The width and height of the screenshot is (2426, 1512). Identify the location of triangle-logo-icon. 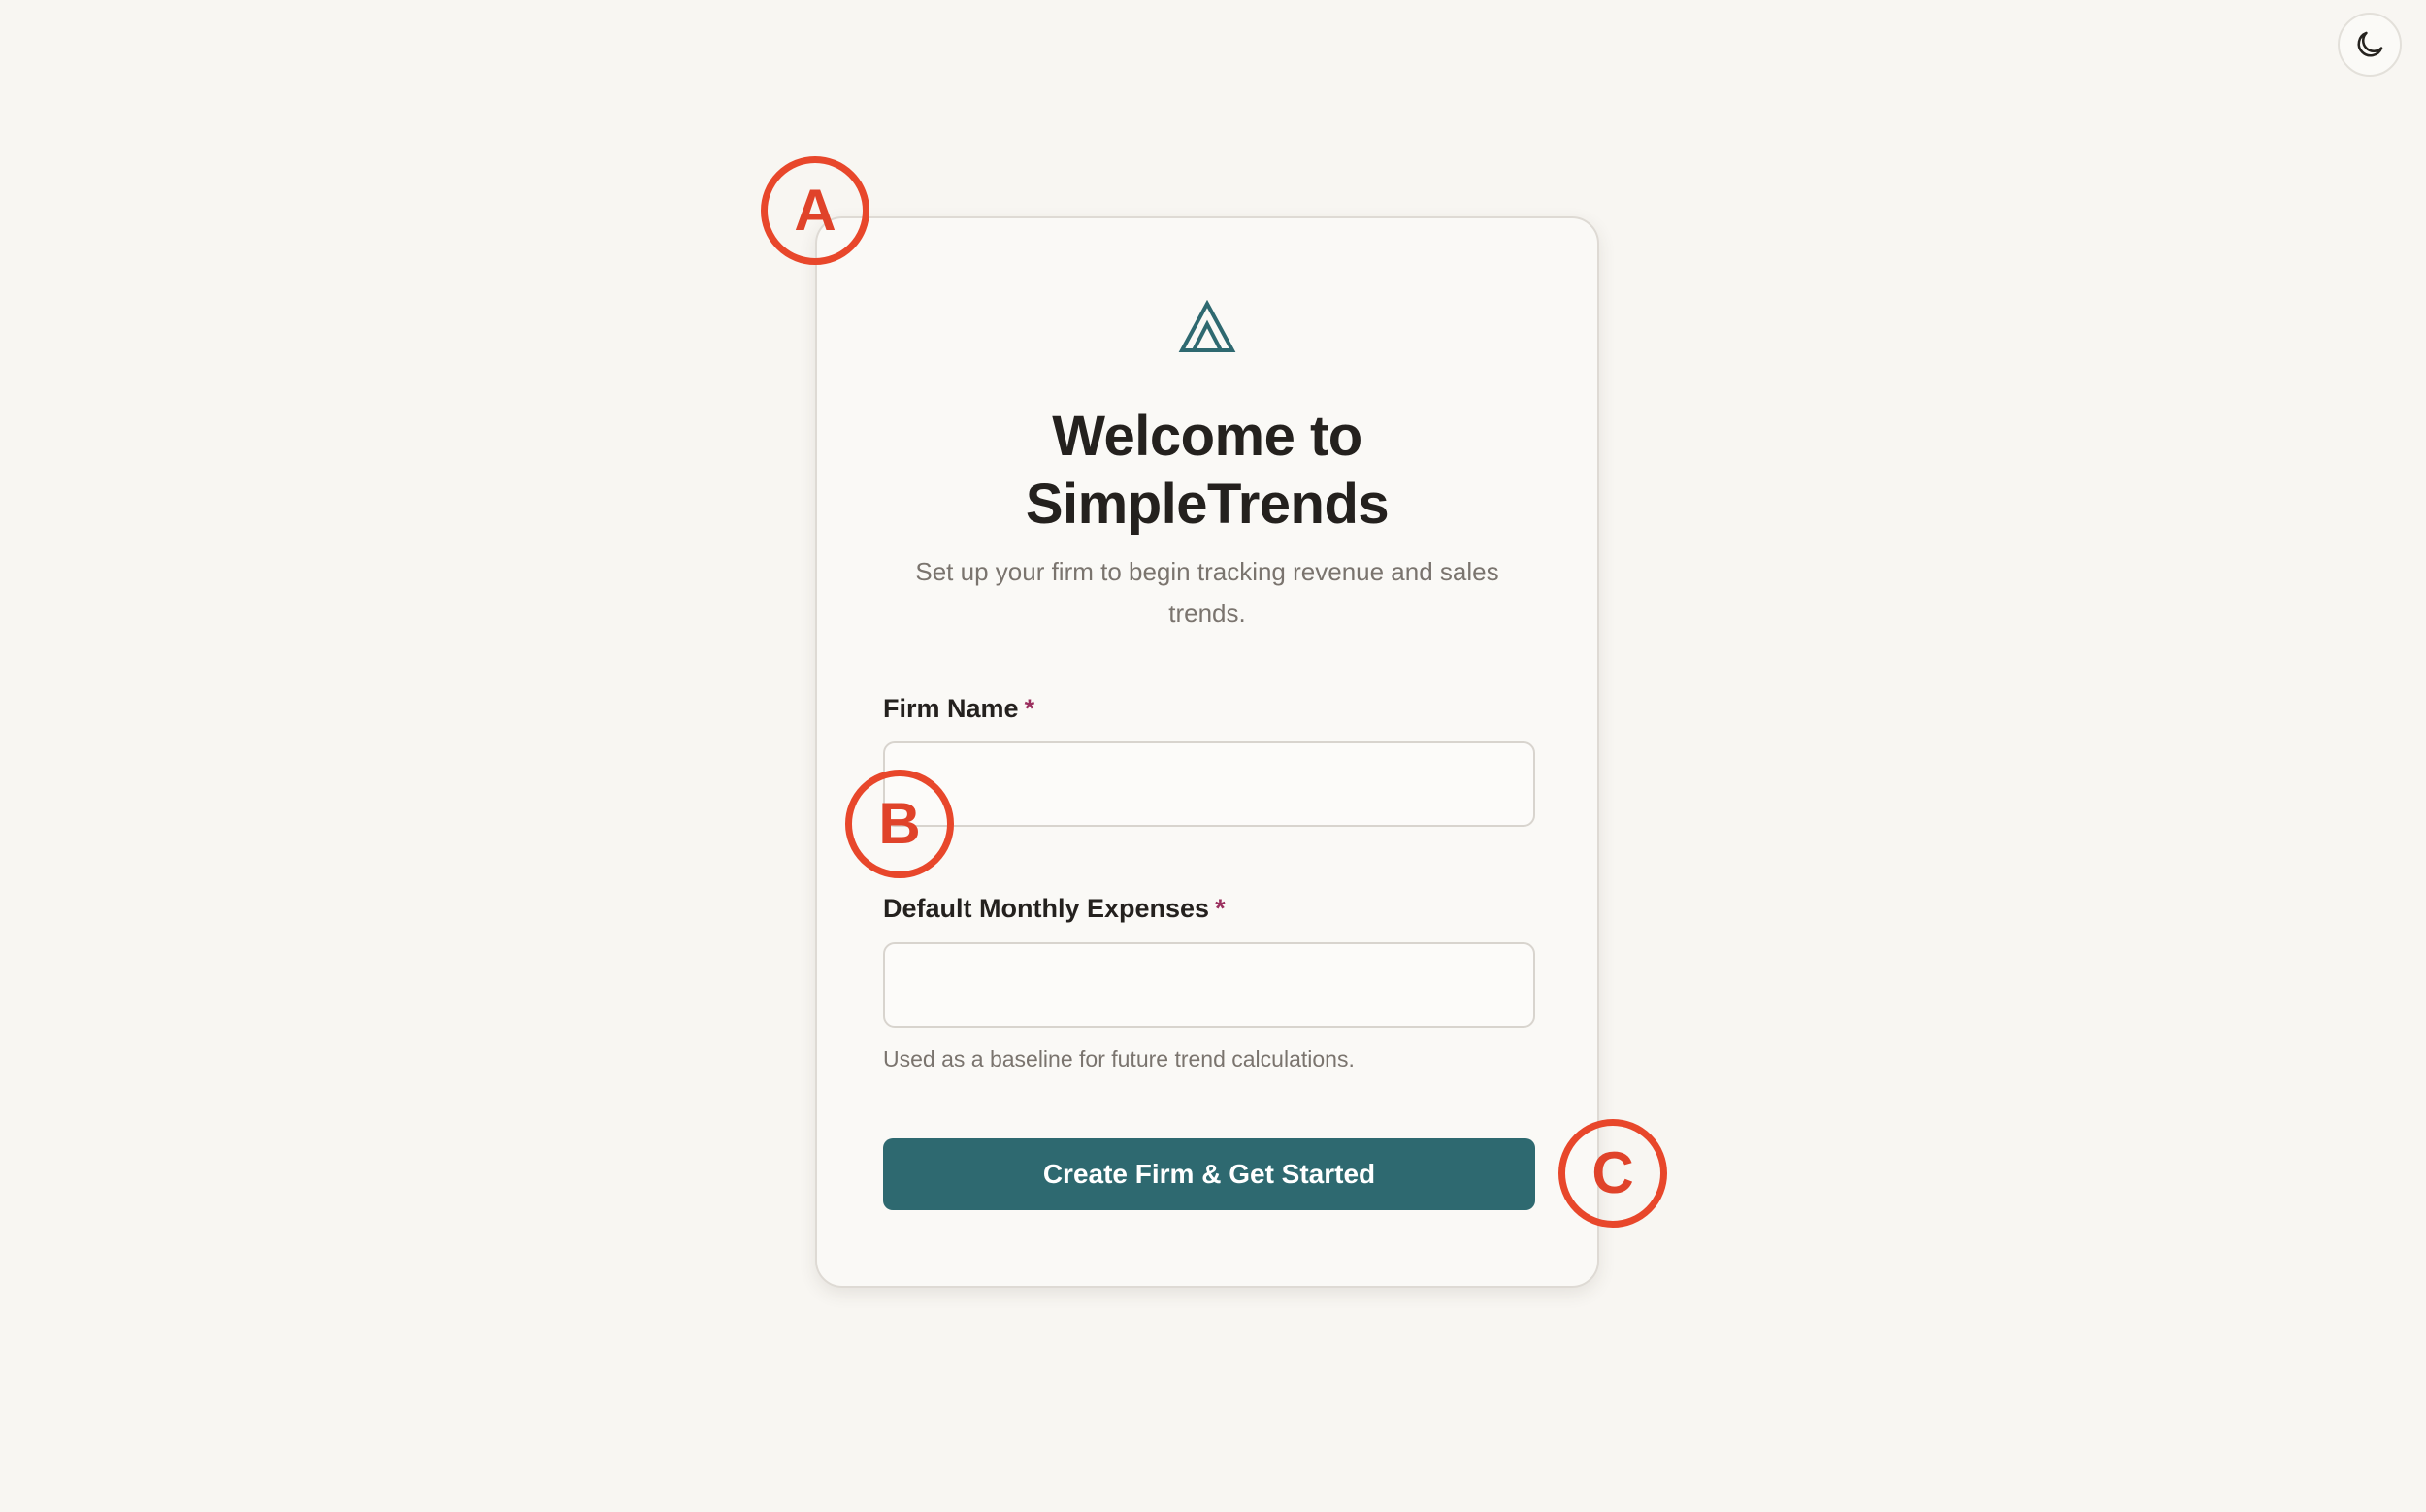
(1207, 326).